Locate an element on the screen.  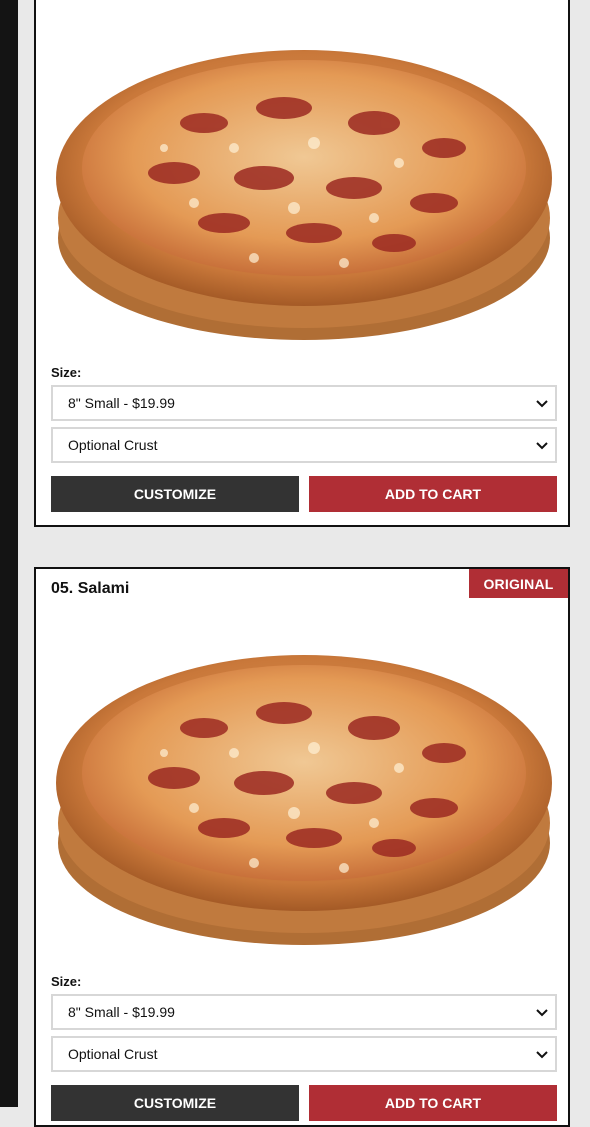
side-panel-edge is located at coordinates (9, 553).